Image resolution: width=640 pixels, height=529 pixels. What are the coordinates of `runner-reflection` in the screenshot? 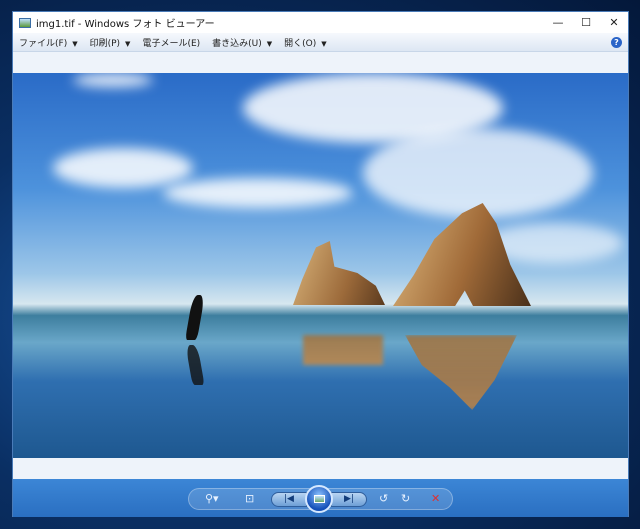 It's located at (195, 365).